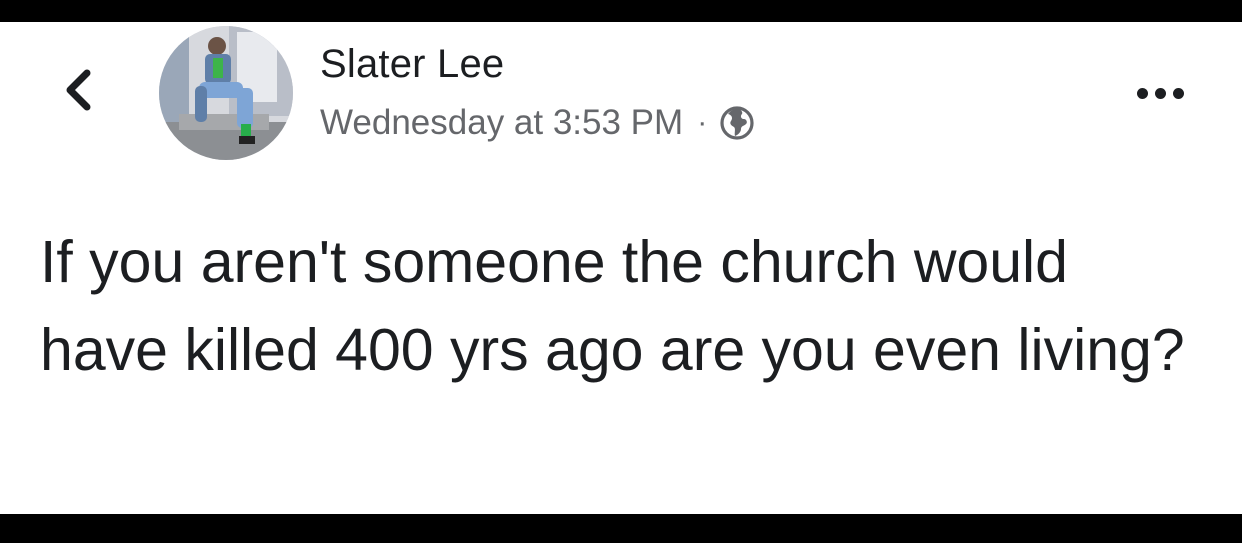  I want to click on globe-icon, so click(737, 123).